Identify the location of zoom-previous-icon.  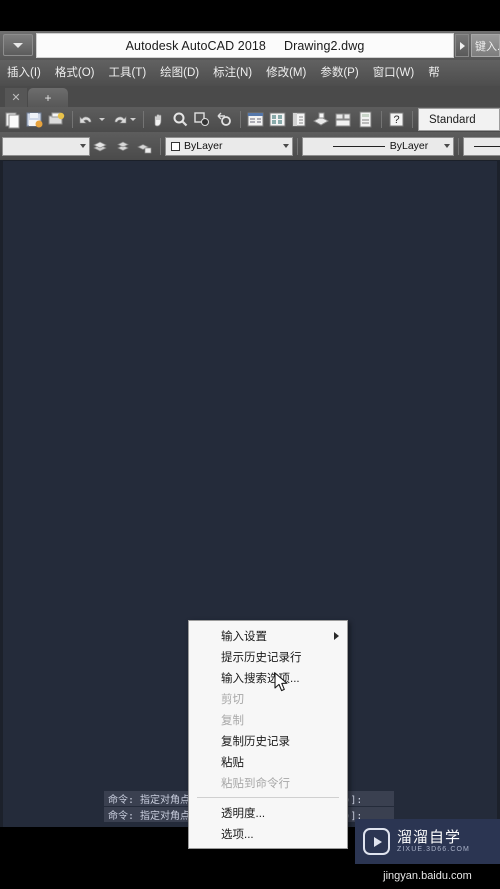
(224, 119).